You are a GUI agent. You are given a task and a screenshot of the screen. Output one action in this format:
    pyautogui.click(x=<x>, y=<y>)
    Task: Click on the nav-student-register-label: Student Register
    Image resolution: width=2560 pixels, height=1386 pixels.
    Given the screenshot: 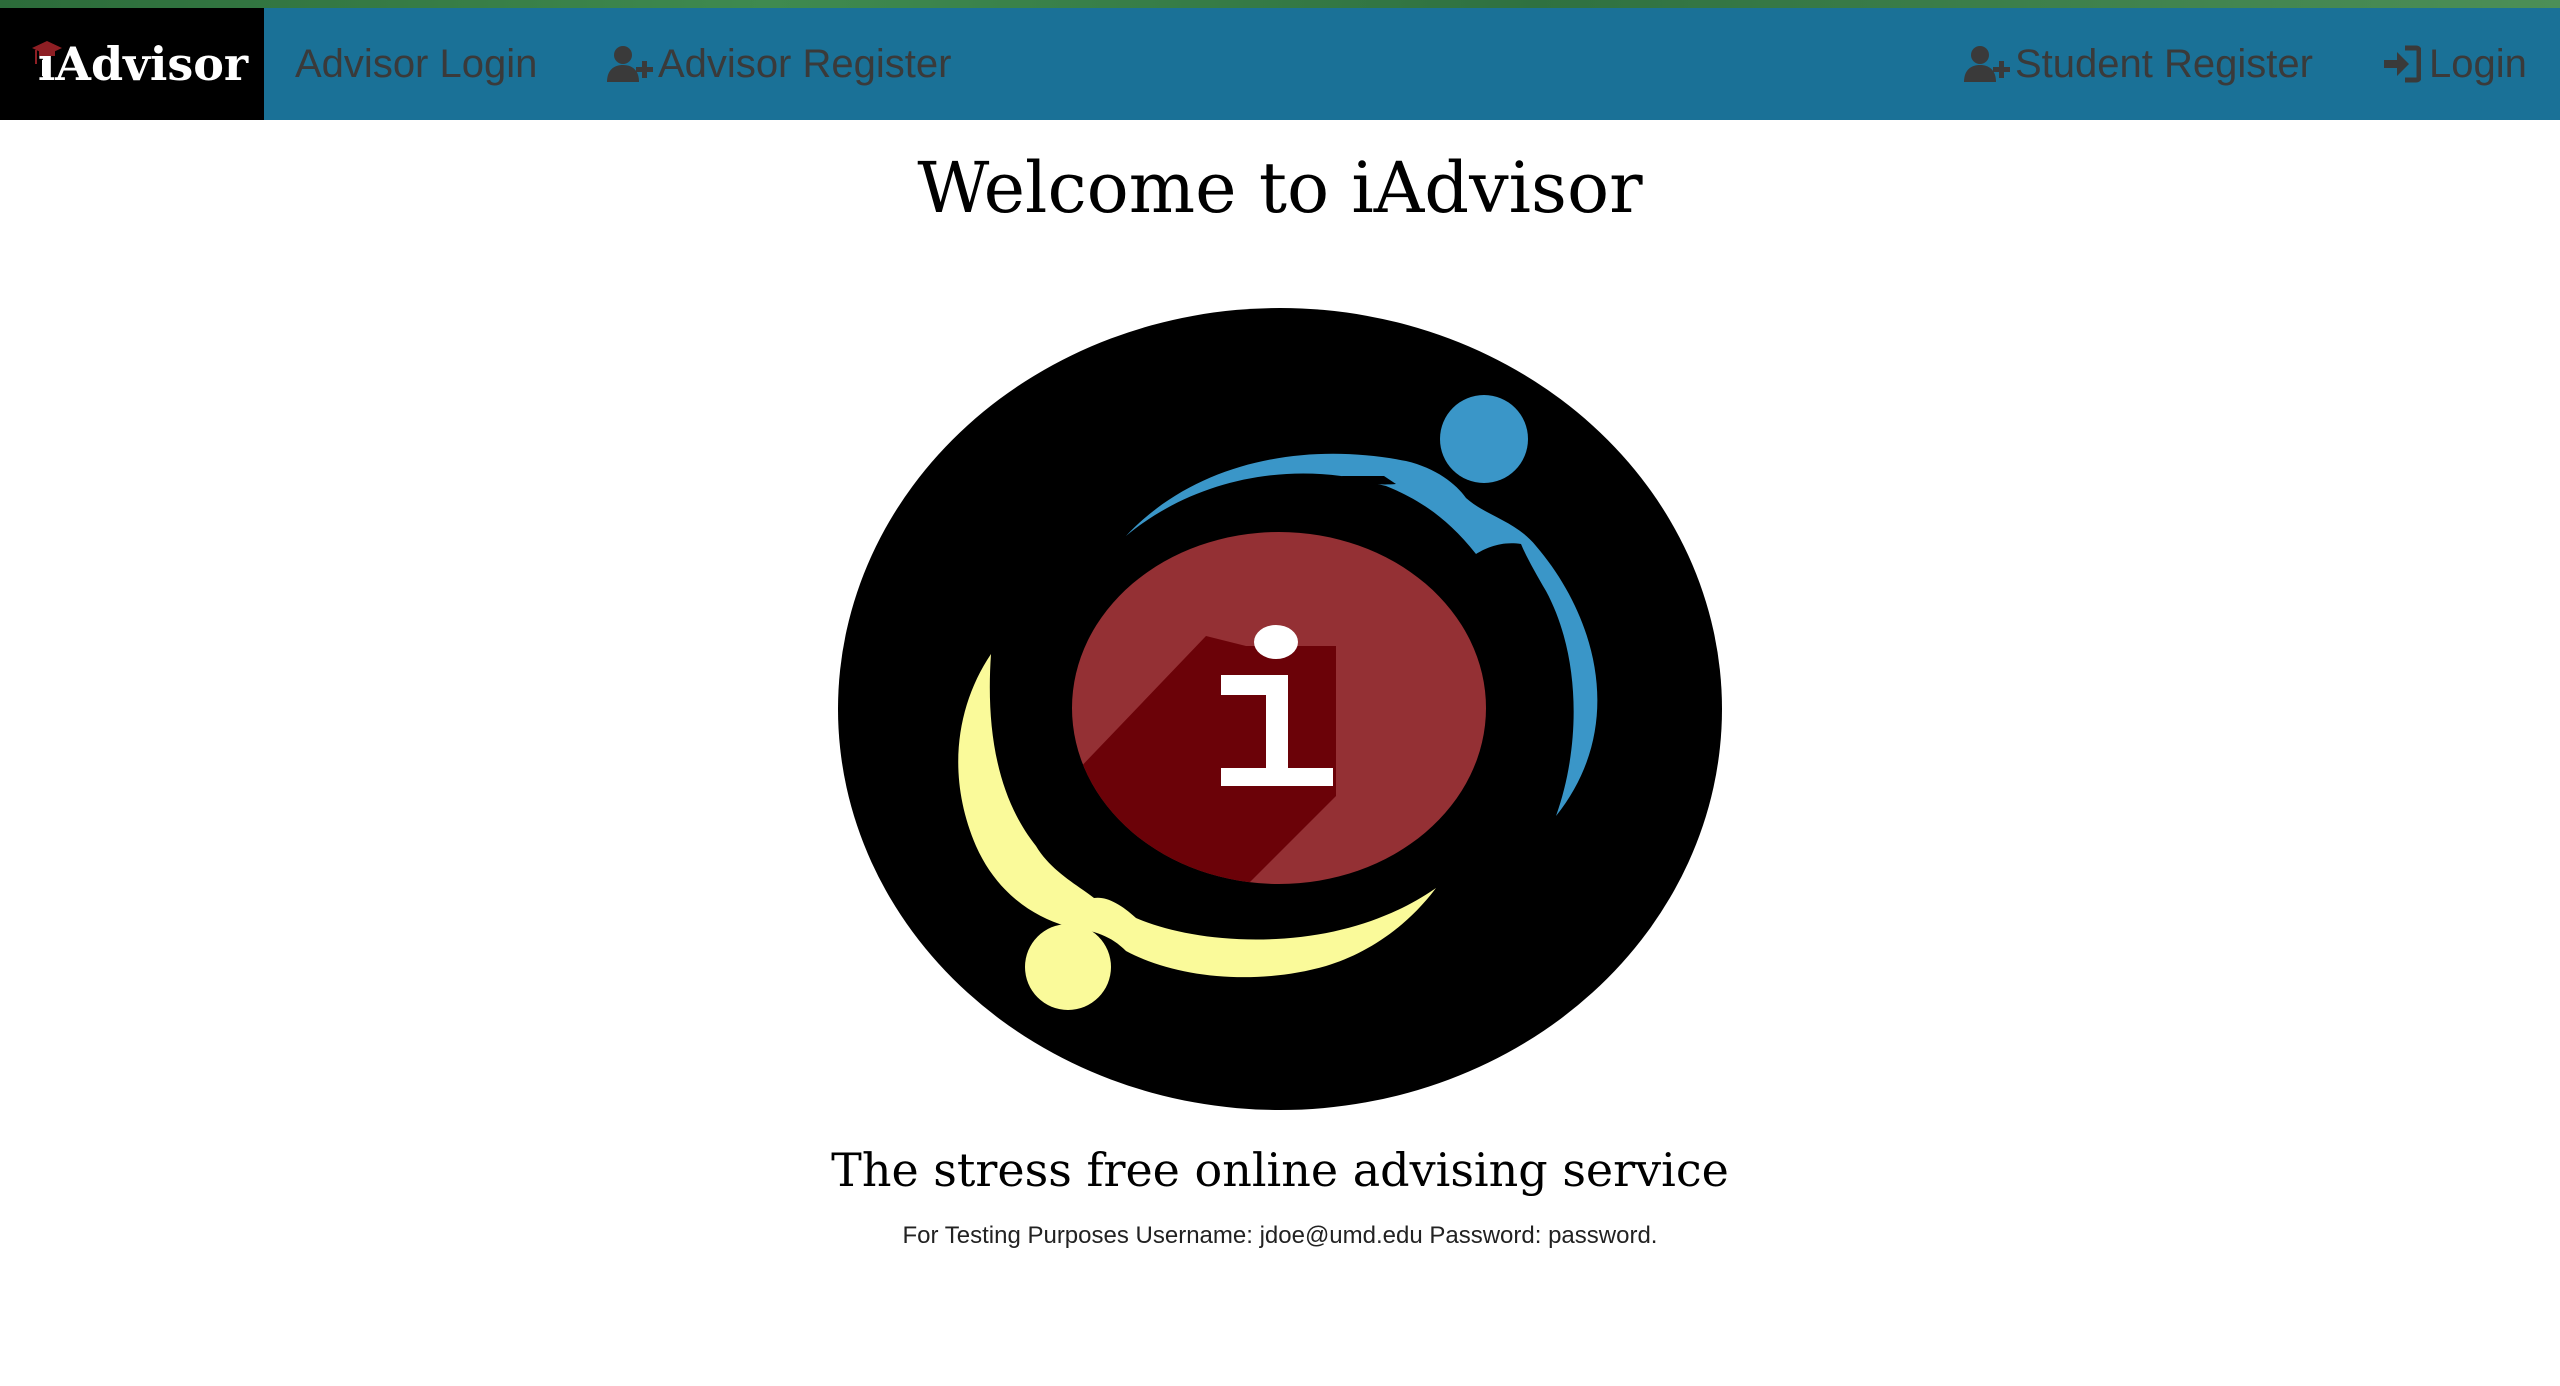 What is the action you would take?
    pyautogui.click(x=2164, y=63)
    